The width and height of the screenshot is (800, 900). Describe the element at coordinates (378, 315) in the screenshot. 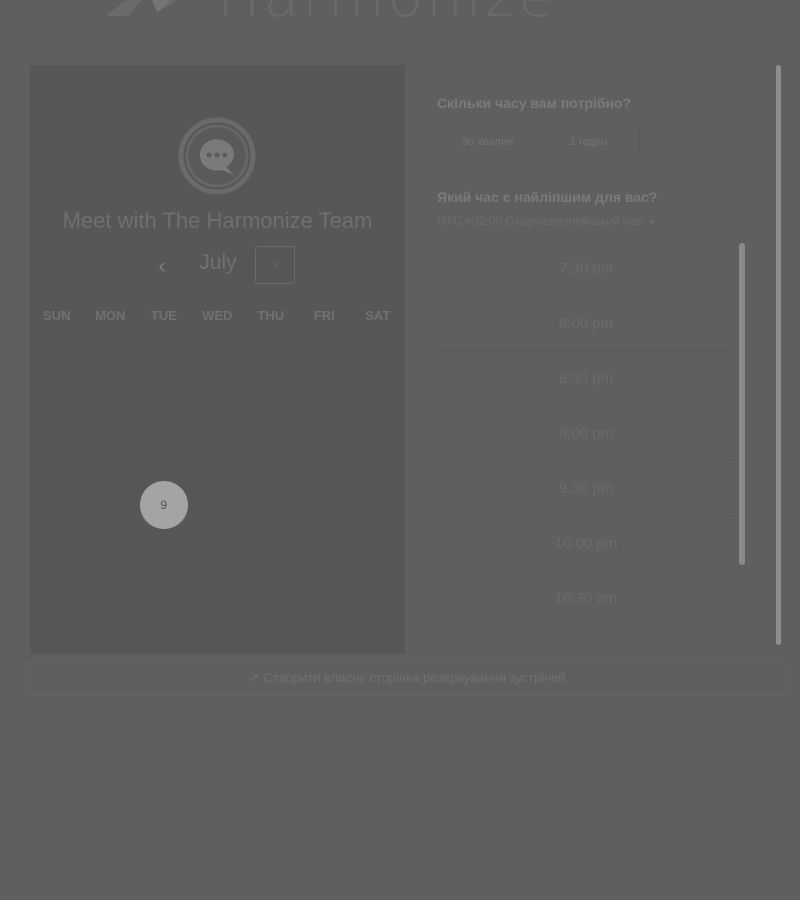

I see `weekday-sat: SAT` at that location.